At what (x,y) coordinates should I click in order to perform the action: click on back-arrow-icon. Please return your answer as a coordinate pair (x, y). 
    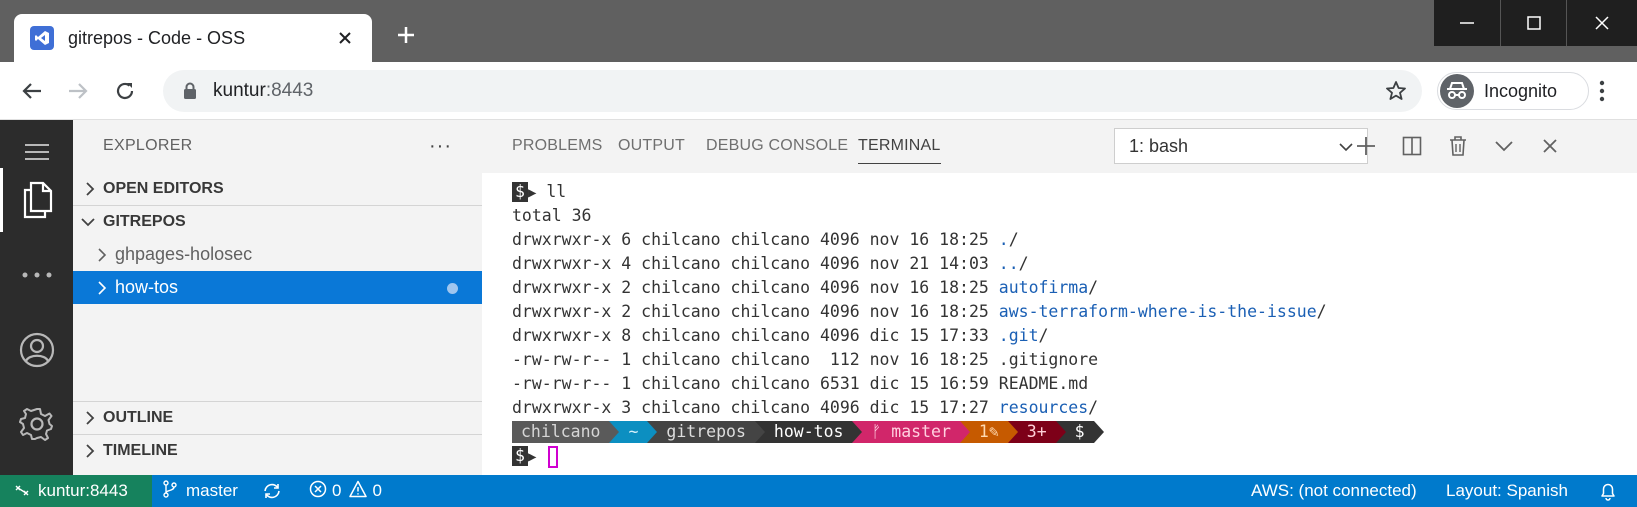
    Looking at the image, I should click on (32, 91).